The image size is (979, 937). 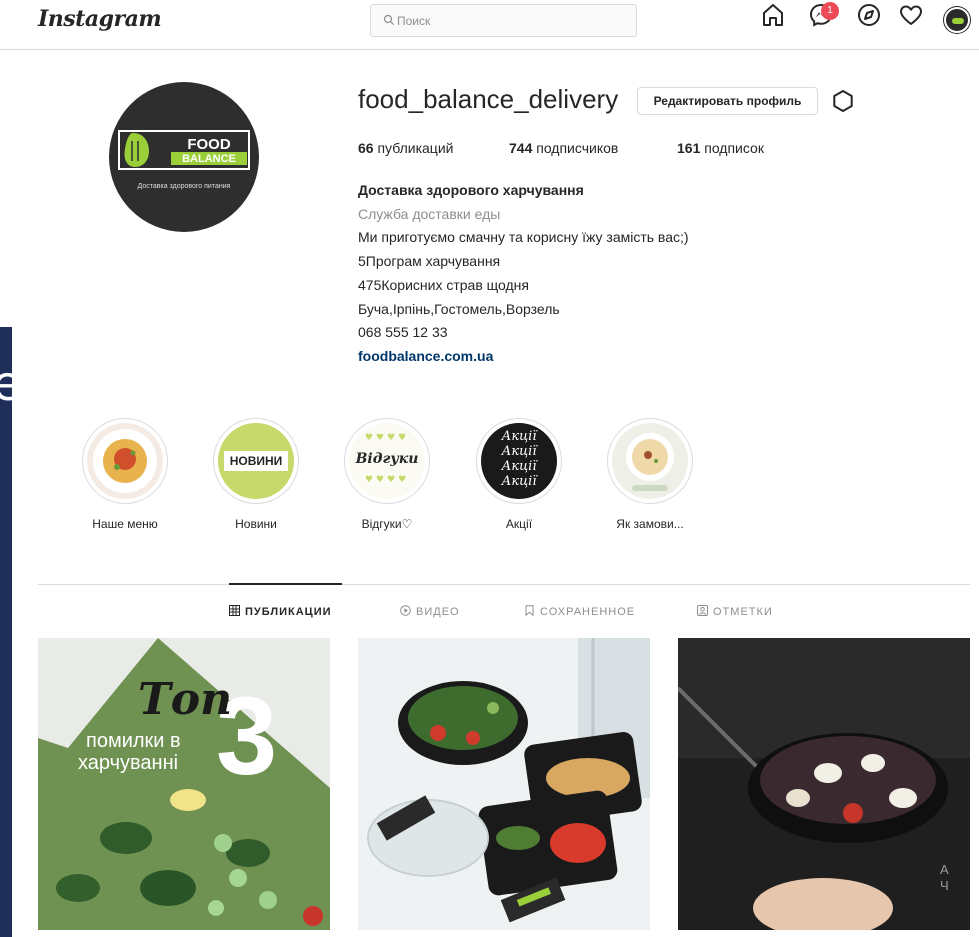 I want to click on highlight-cover-soup, so click(x=650, y=461).